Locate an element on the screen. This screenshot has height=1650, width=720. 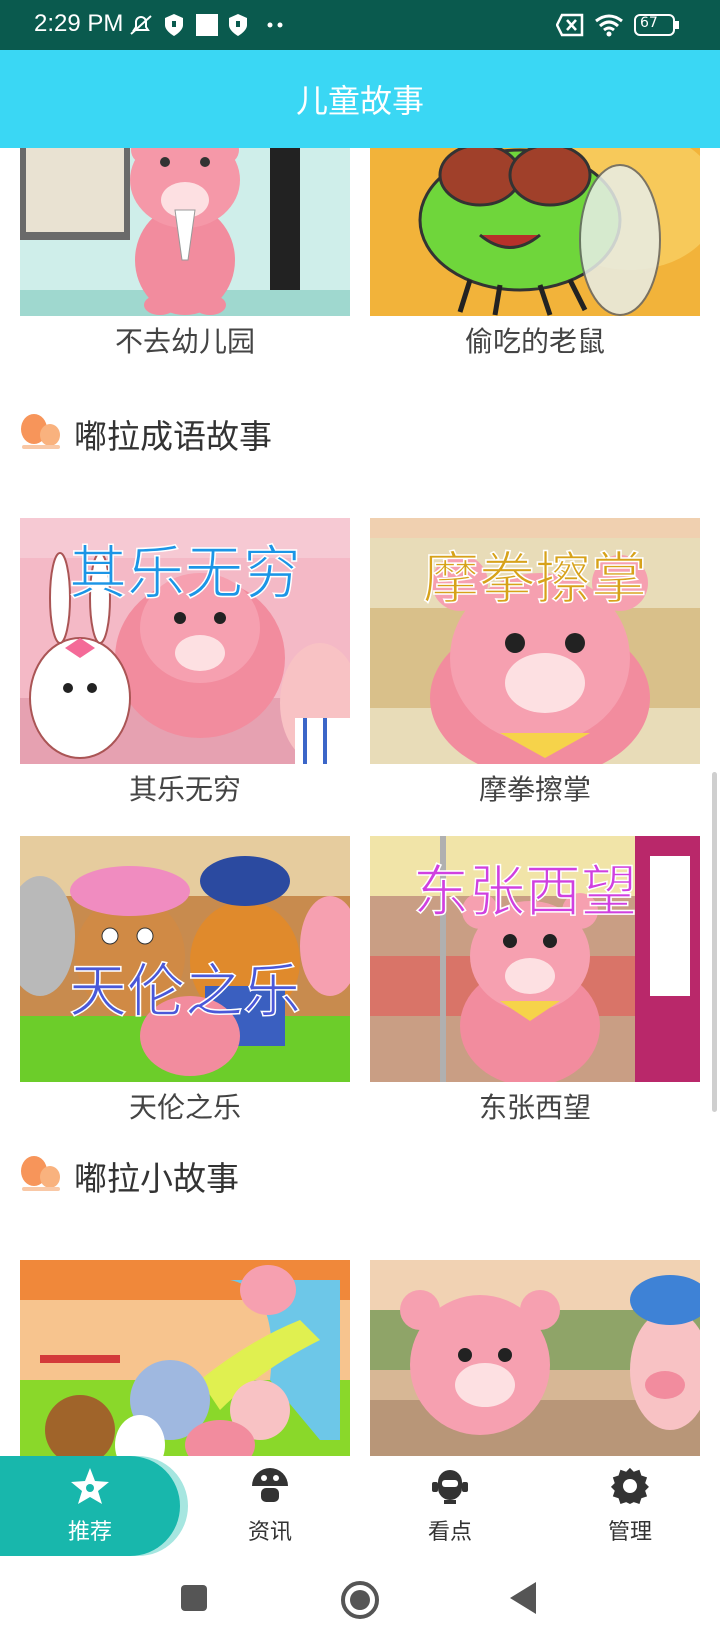
story-title: 东张西望 is located at coordinates (534, 1107).